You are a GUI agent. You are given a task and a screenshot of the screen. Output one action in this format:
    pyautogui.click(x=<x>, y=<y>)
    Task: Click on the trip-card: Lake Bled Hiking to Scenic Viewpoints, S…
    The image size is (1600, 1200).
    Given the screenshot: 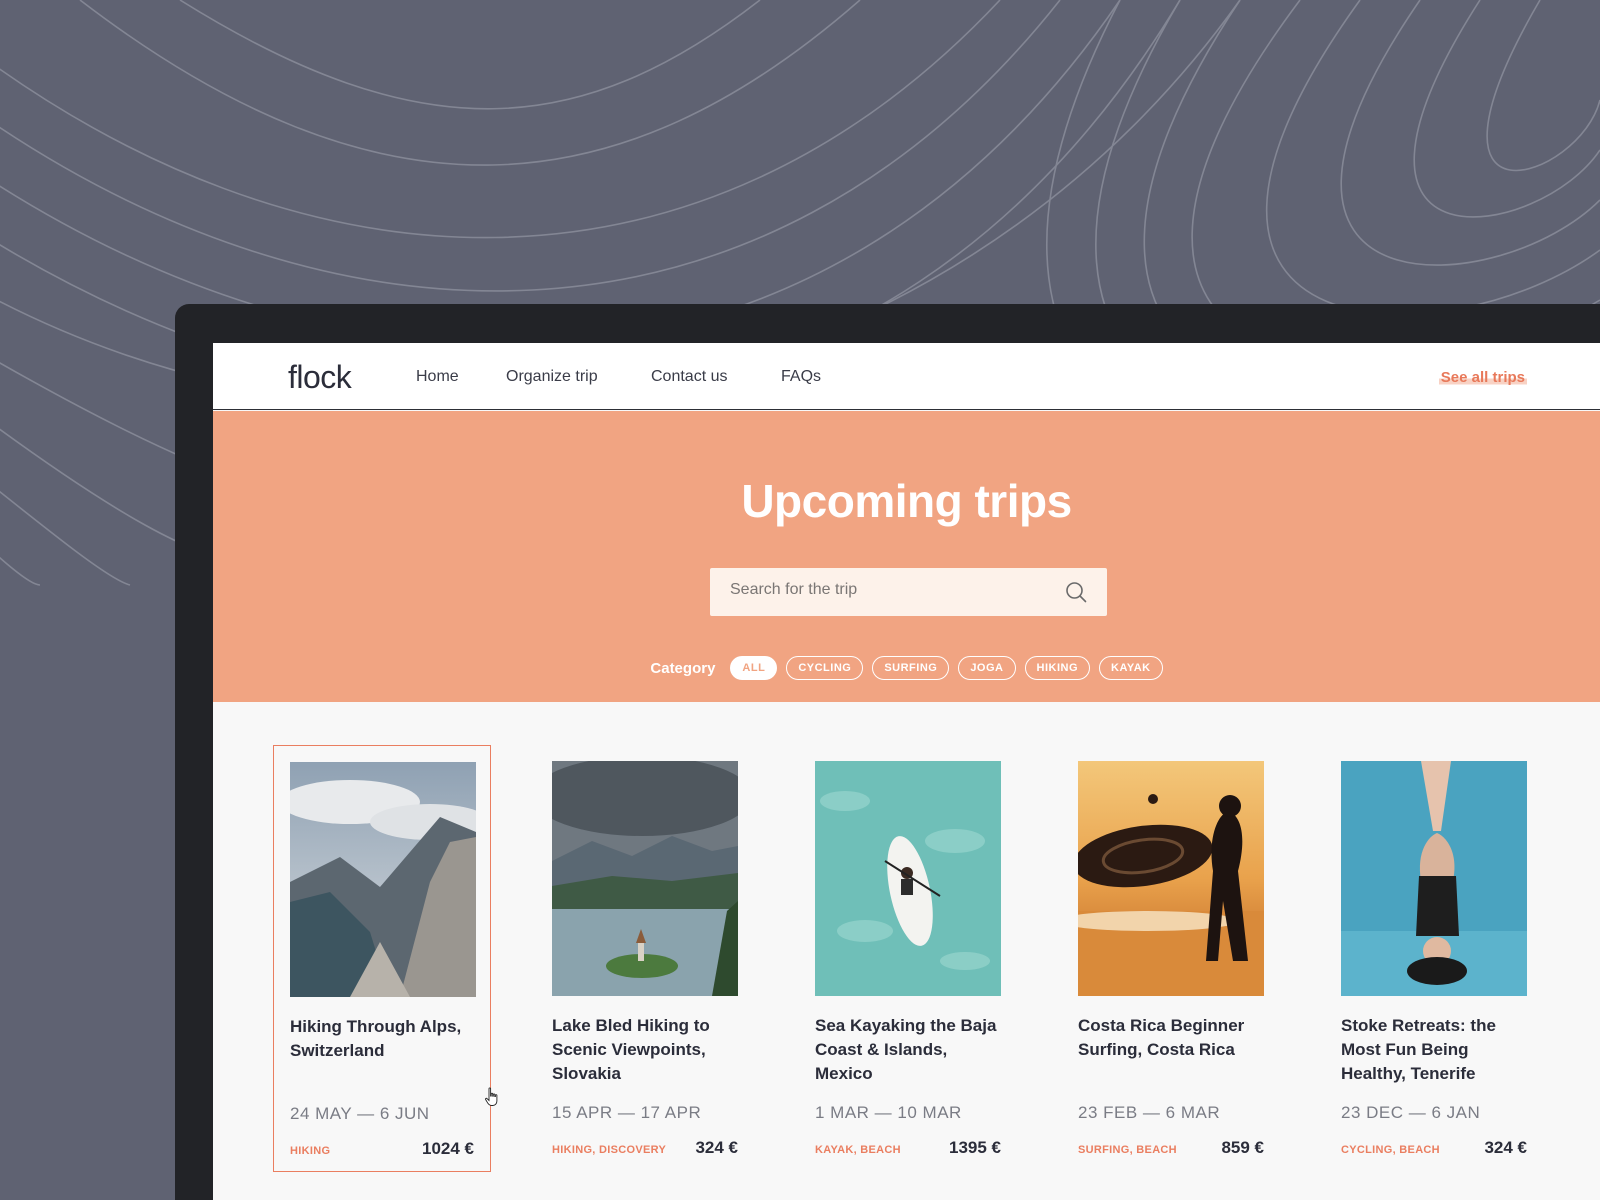 What is the action you would take?
    pyautogui.click(x=645, y=958)
    